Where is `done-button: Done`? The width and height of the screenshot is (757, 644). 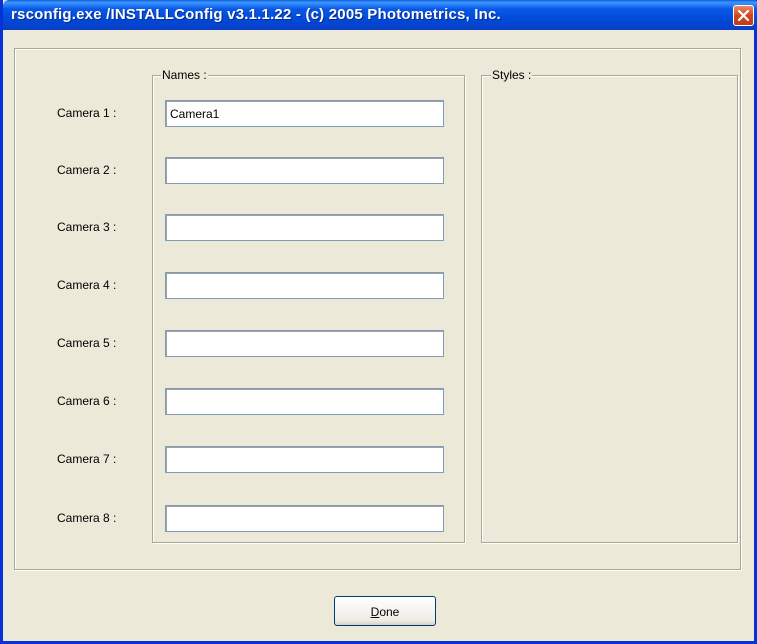
done-button: Done is located at coordinates (385, 611).